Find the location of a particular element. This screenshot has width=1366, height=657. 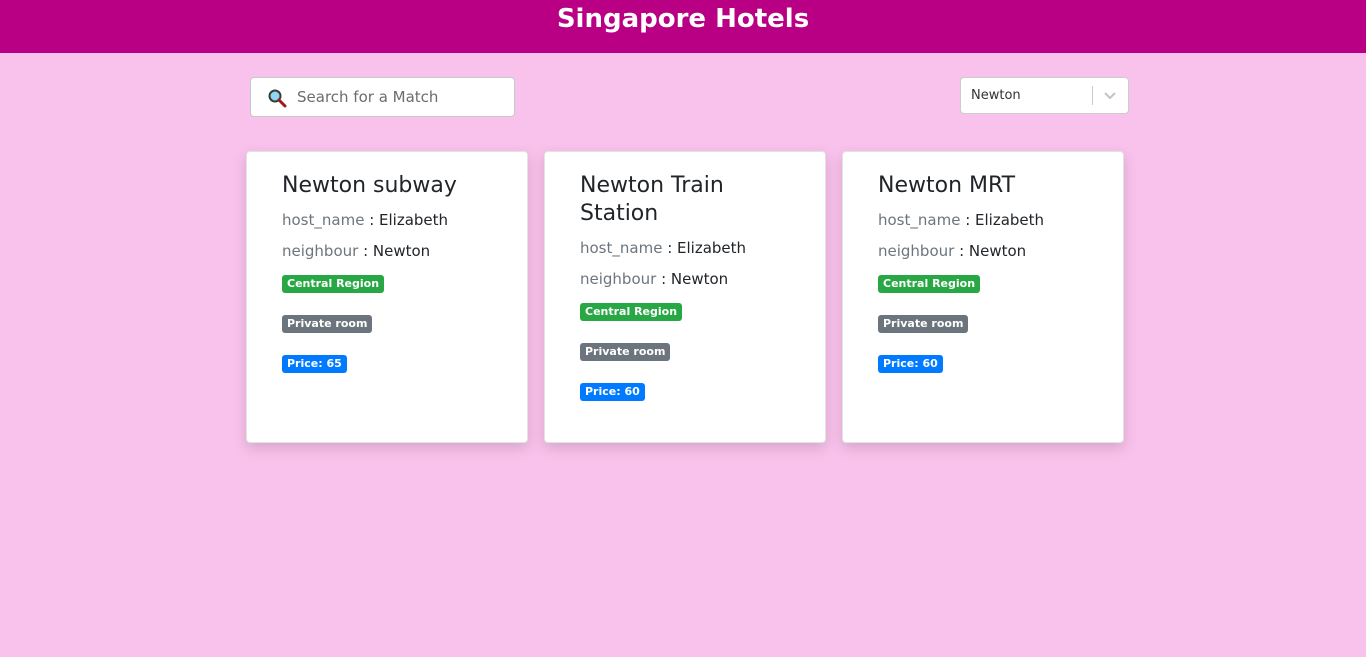

search-box is located at coordinates (382, 97).